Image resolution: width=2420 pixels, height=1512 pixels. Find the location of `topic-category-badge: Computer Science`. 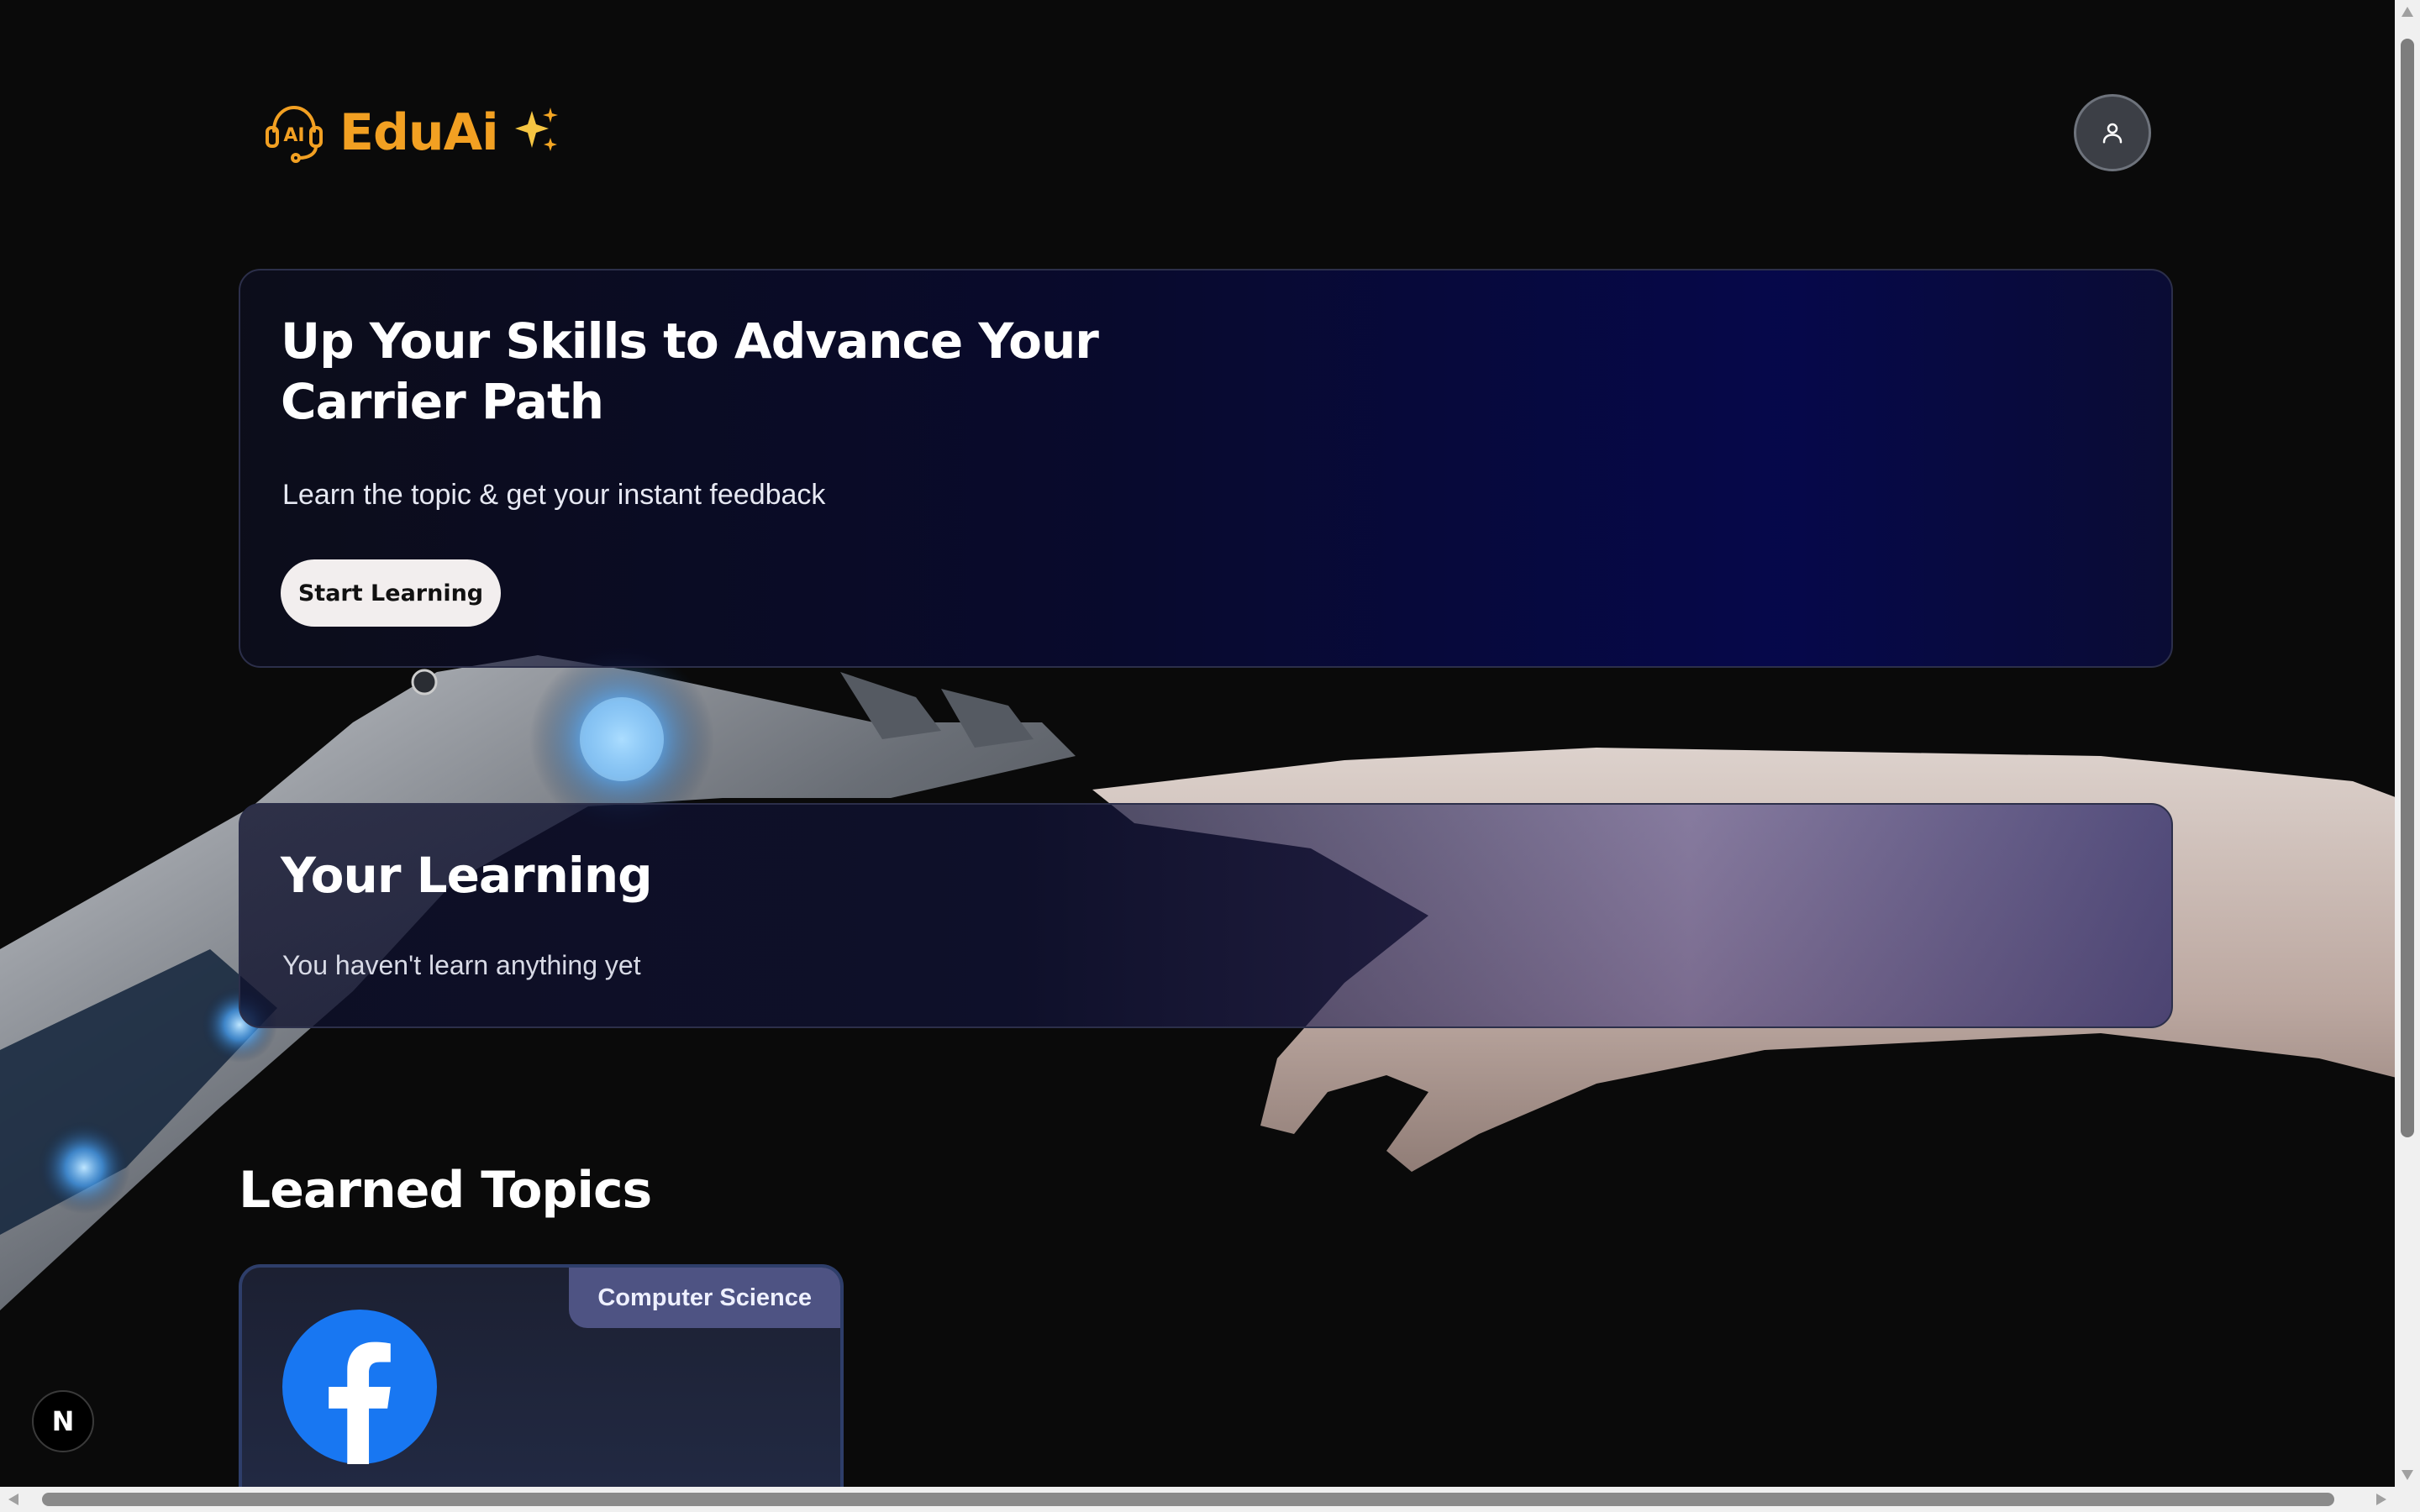

topic-category-badge: Computer Science is located at coordinates (704, 1298).